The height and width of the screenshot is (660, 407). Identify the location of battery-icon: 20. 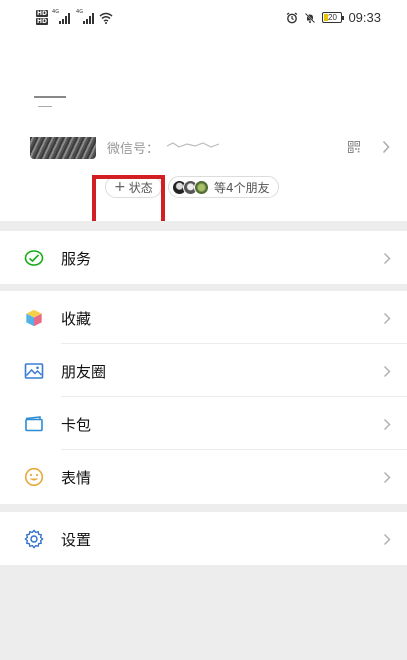
(333, 17).